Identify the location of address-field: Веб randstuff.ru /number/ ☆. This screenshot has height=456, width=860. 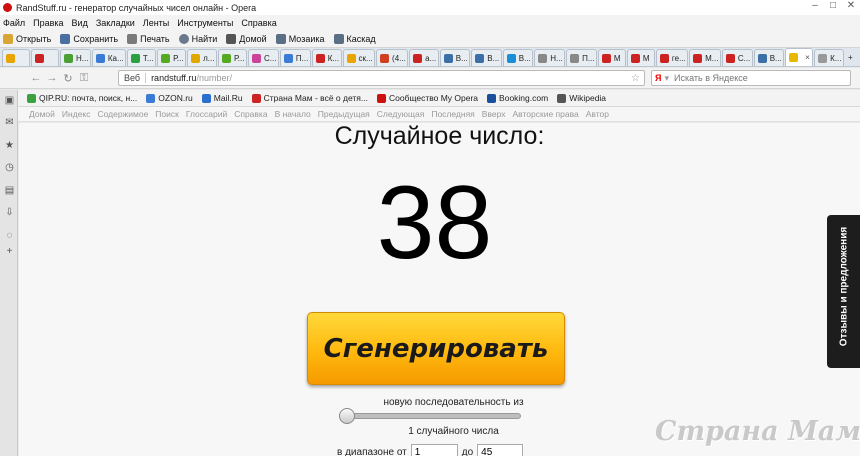
(381, 78).